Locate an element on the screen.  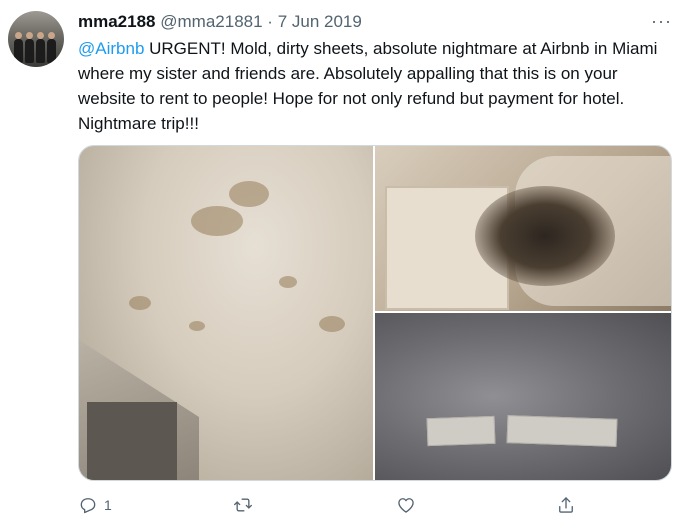
photo-doorway-shape is located at coordinates (132, 441).